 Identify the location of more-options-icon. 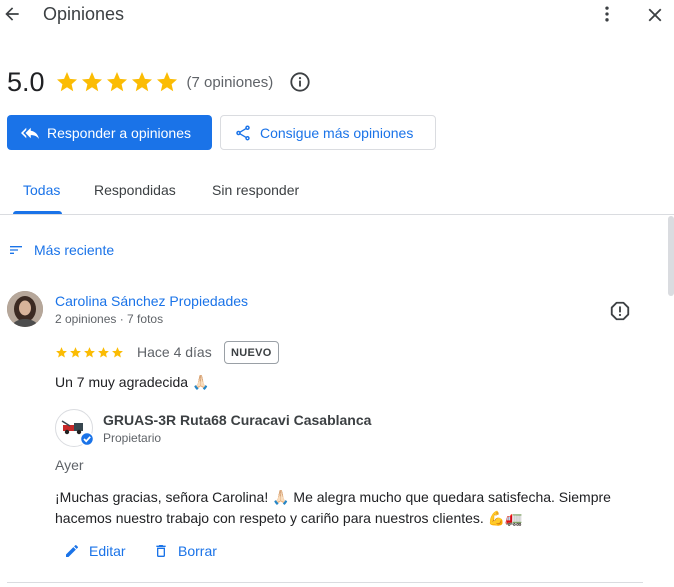
(607, 14).